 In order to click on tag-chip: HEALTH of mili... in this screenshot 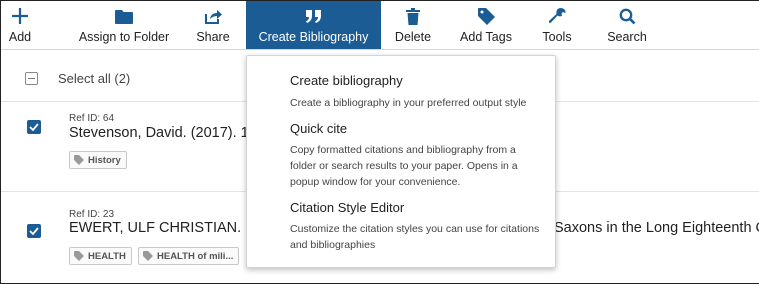, I will do `click(189, 256)`.